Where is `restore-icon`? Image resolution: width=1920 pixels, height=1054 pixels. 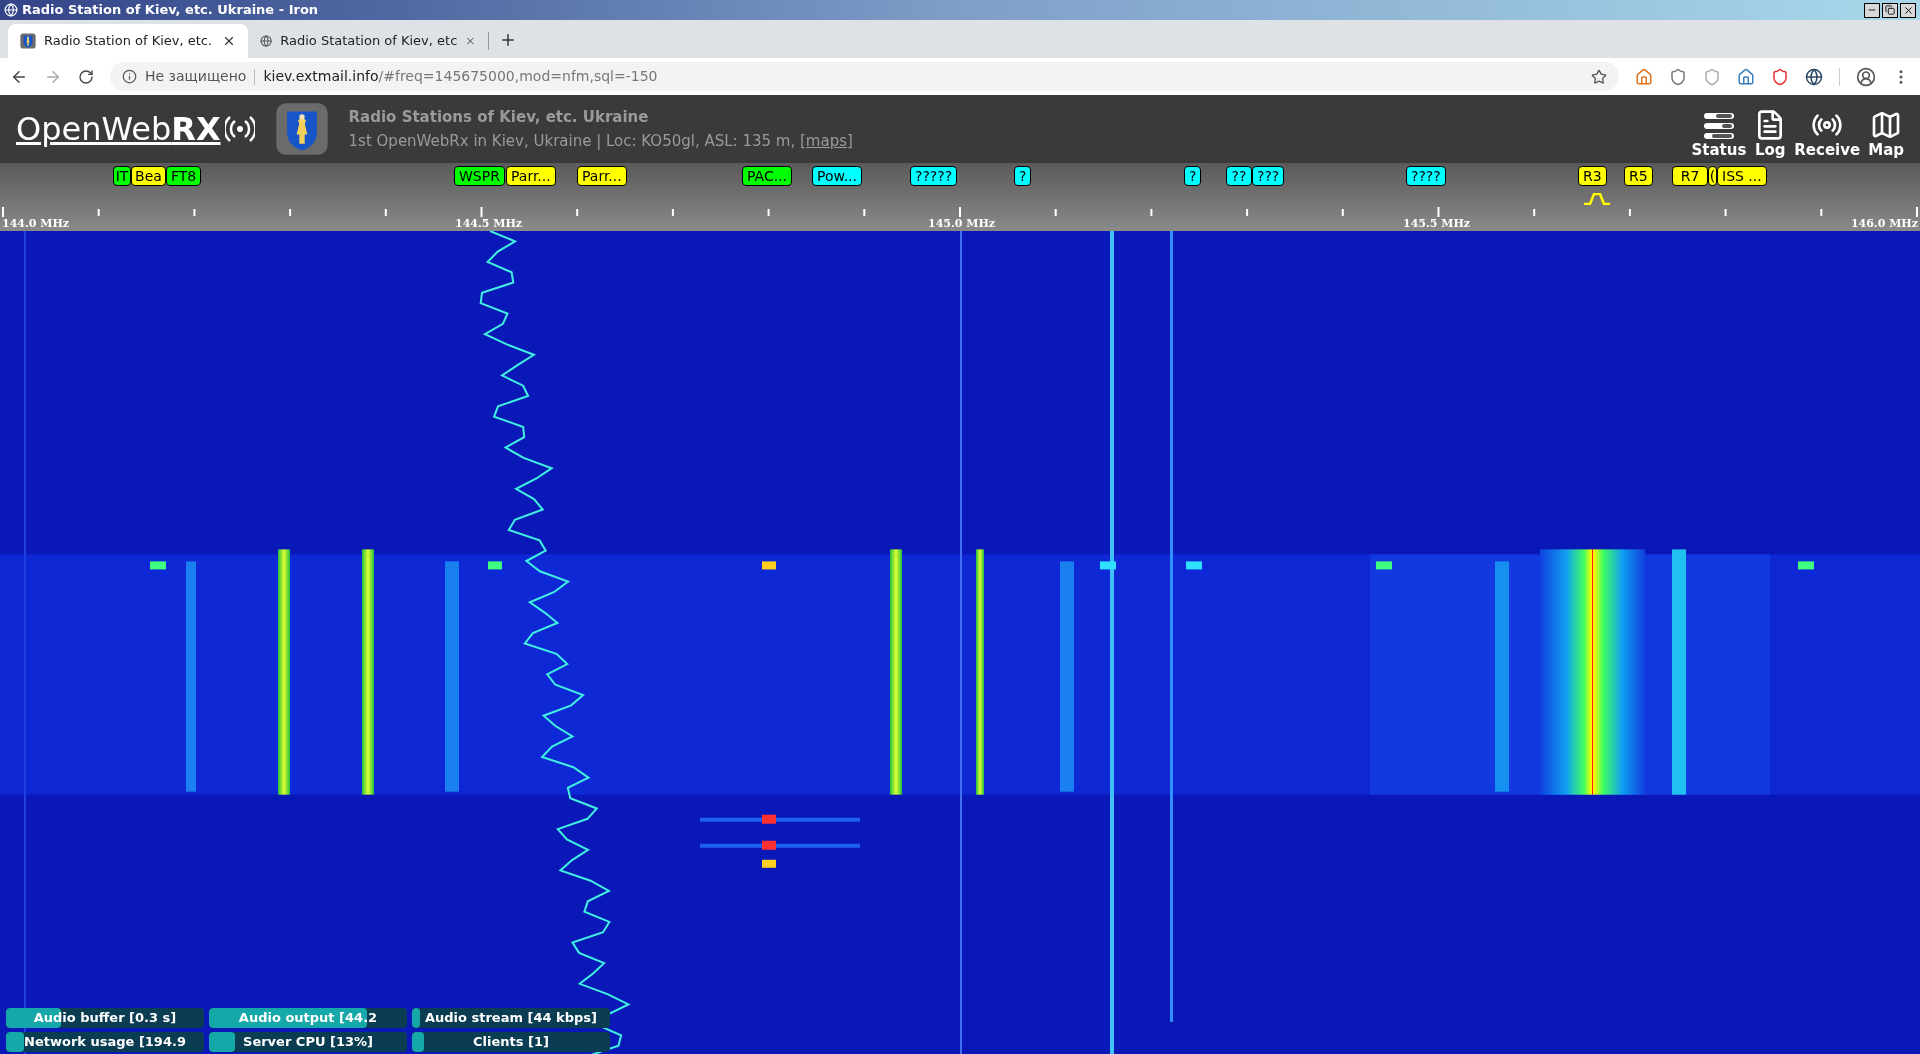 restore-icon is located at coordinates (1890, 10).